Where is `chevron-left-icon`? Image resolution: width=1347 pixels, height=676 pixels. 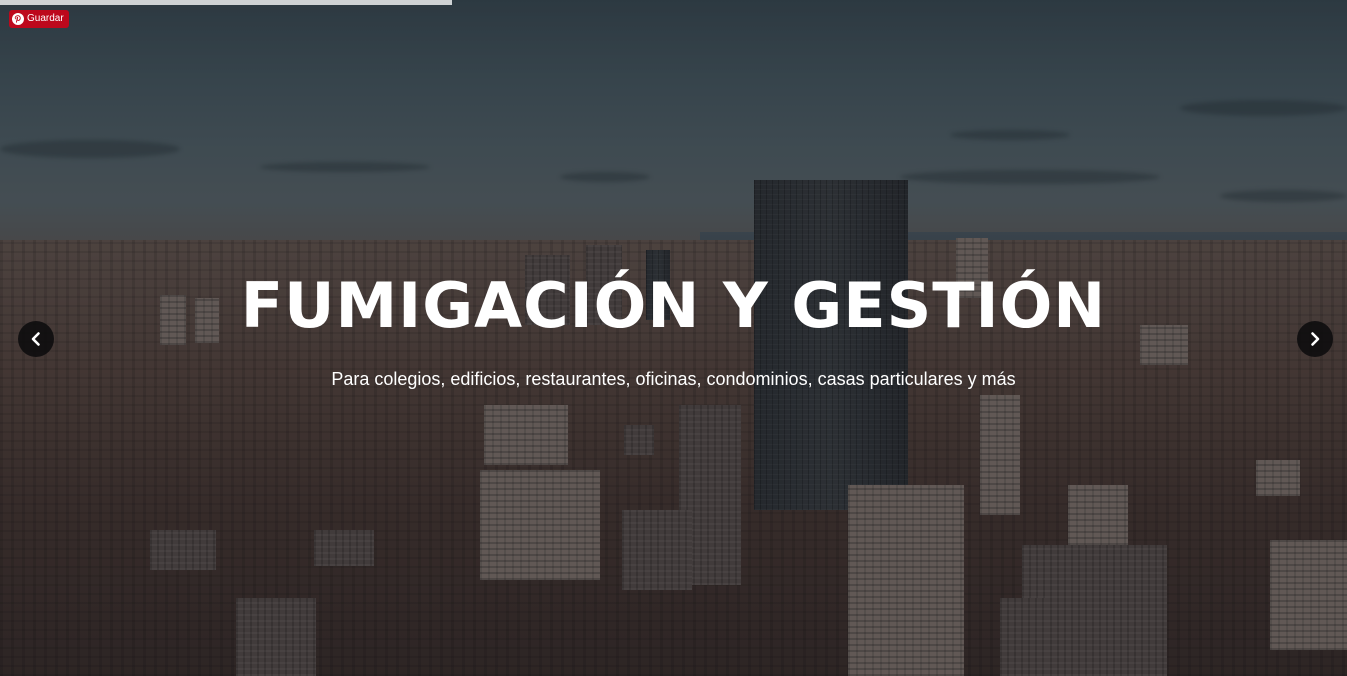 chevron-left-icon is located at coordinates (35, 339).